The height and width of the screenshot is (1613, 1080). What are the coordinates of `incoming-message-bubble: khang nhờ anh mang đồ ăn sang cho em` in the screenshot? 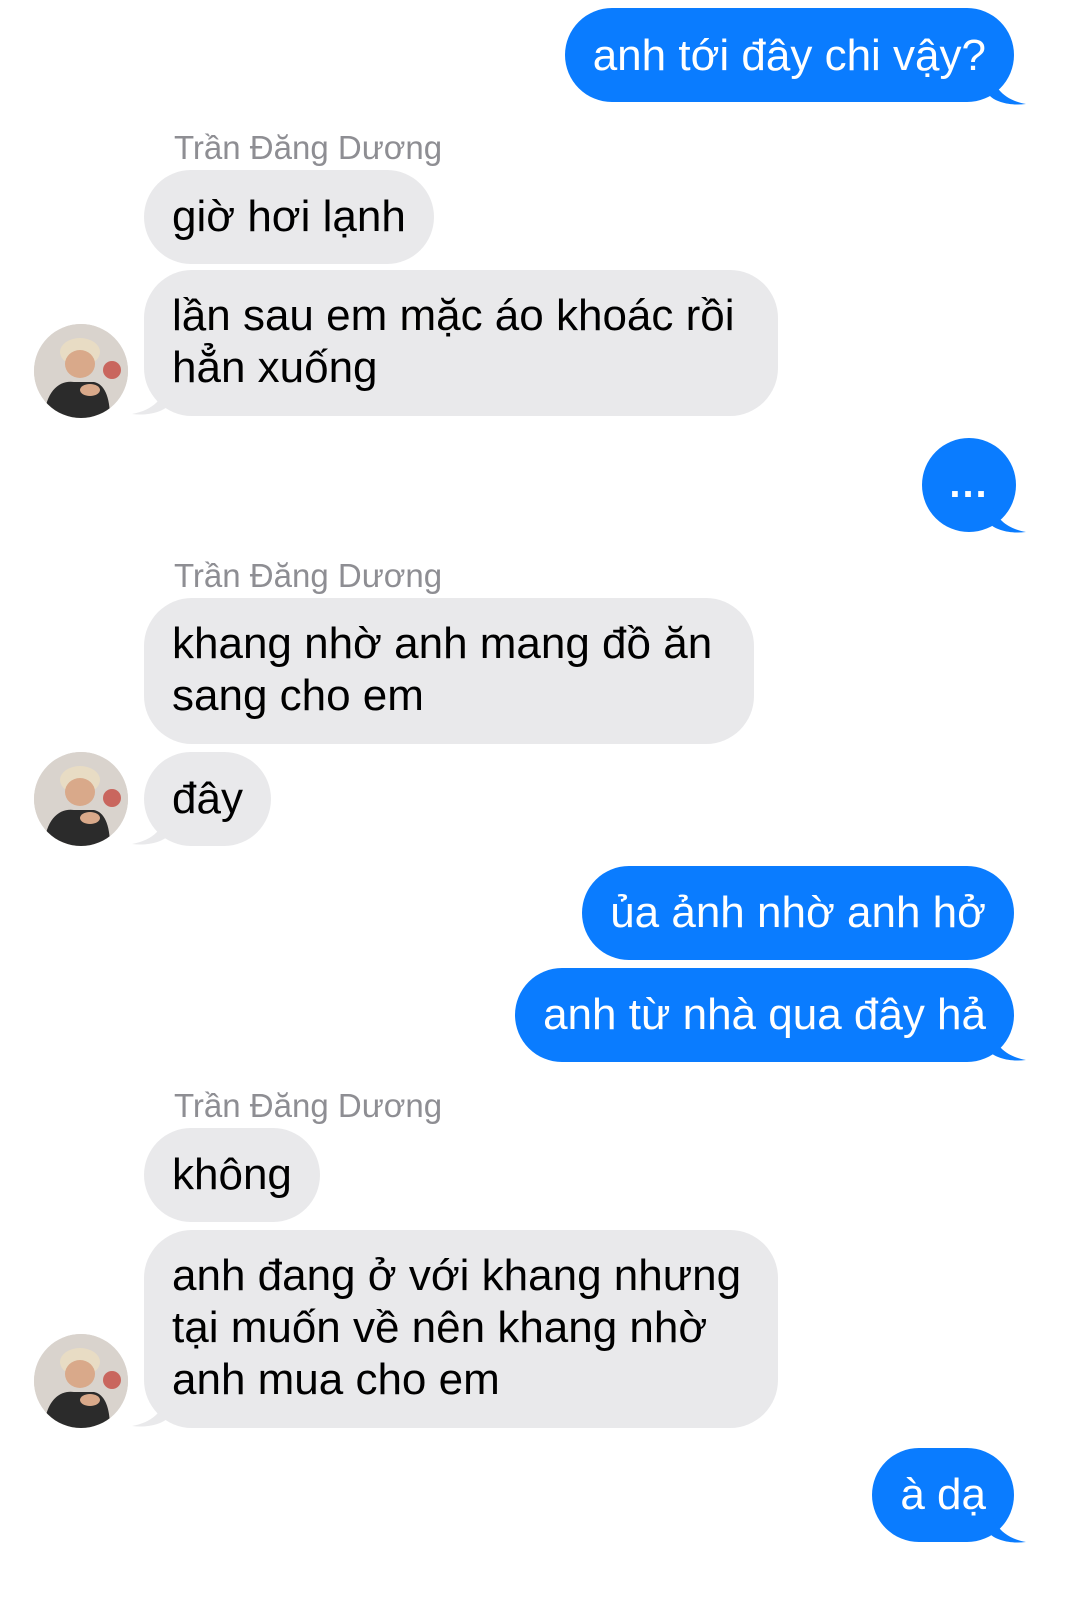 It's located at (449, 671).